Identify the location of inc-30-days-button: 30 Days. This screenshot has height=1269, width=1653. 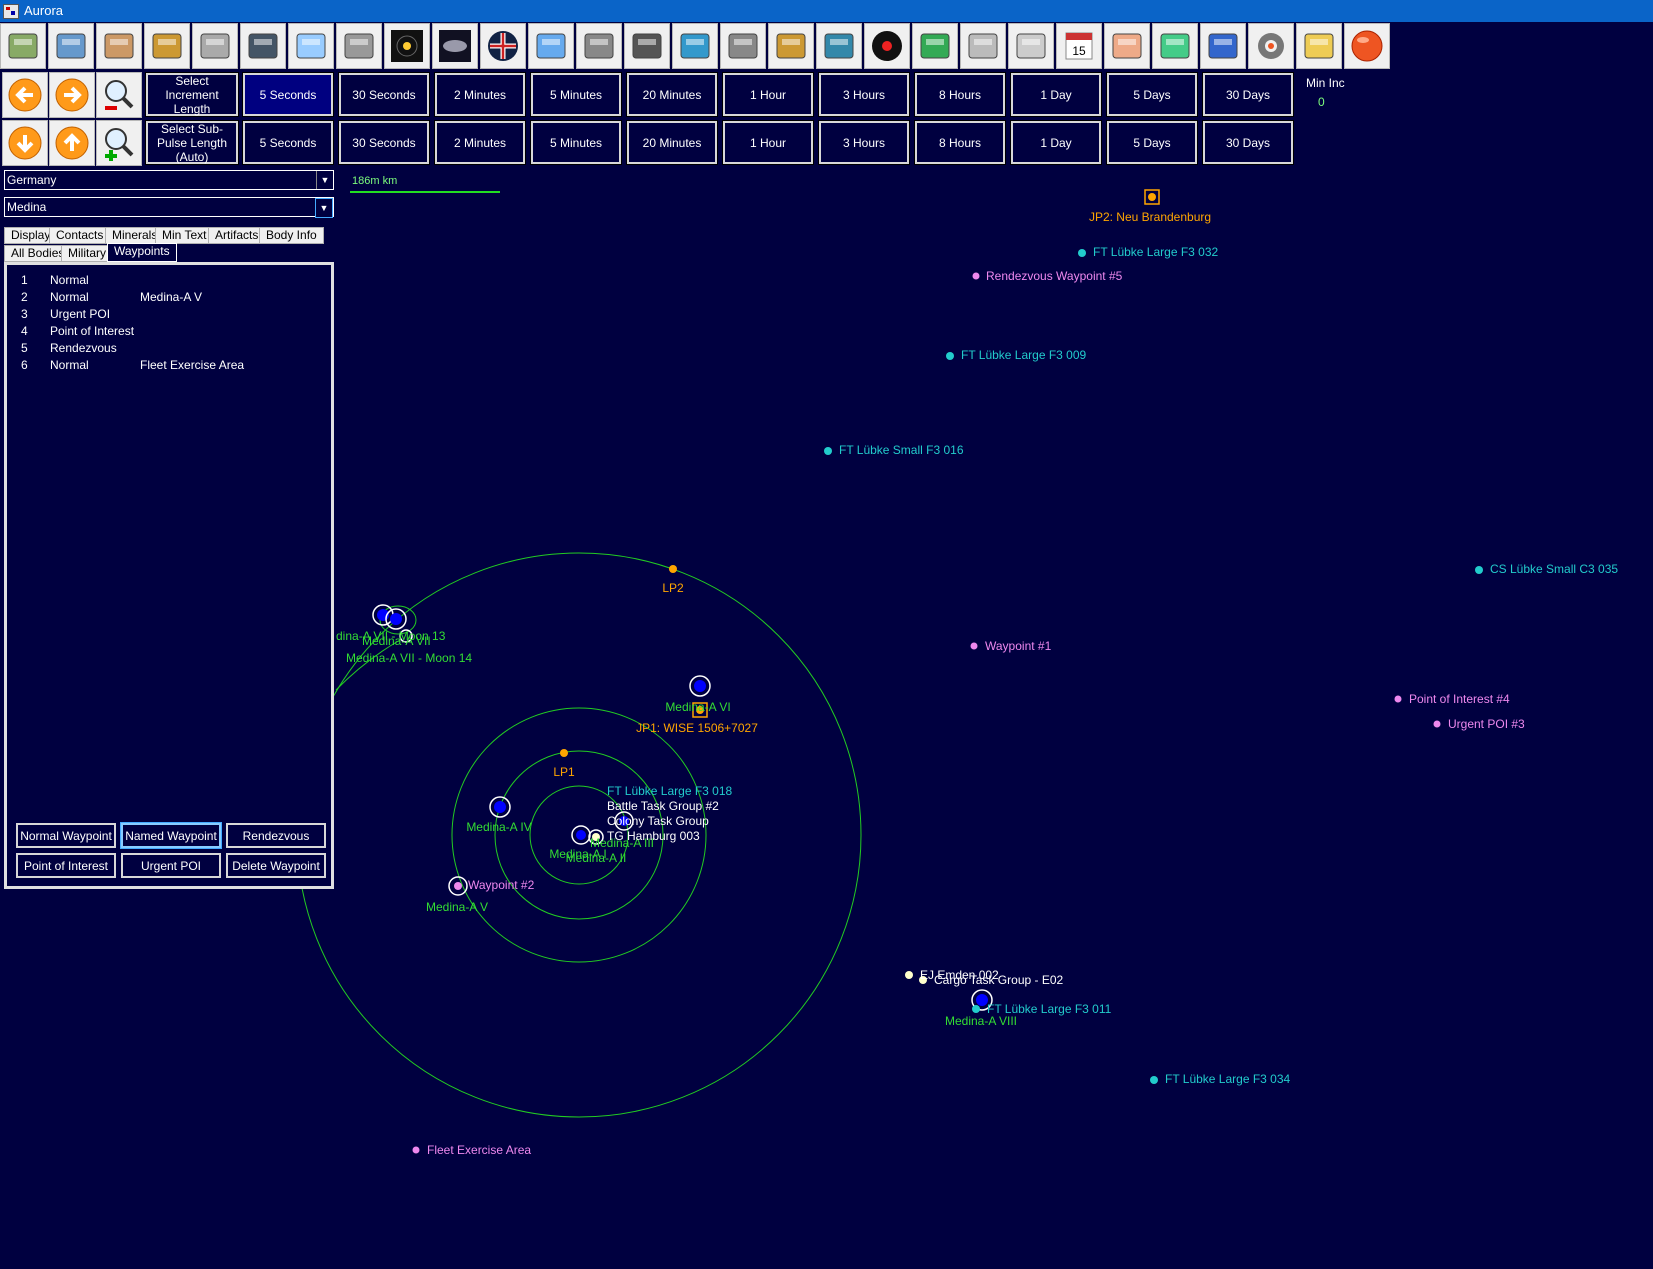
(1248, 94).